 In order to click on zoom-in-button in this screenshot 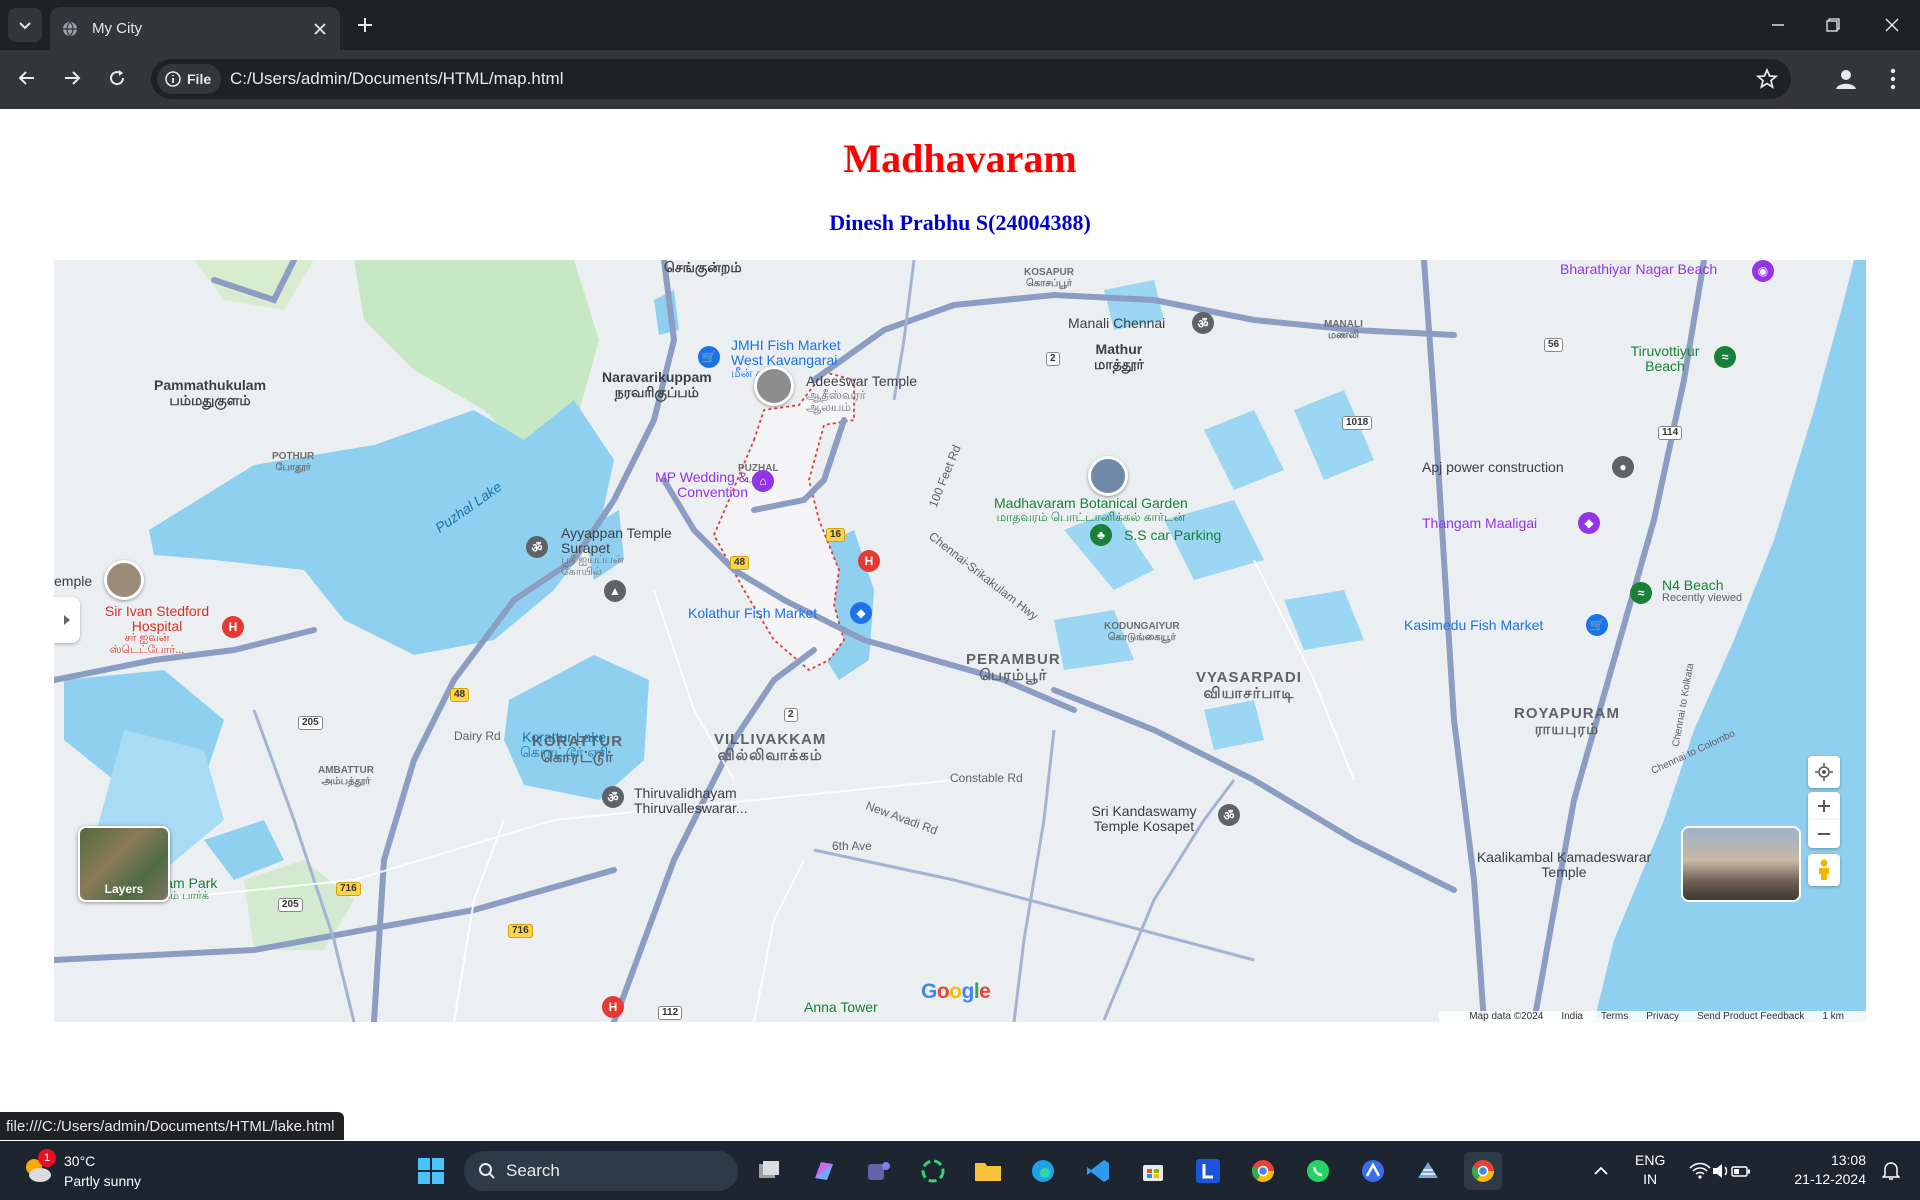, I will do `click(1824, 806)`.